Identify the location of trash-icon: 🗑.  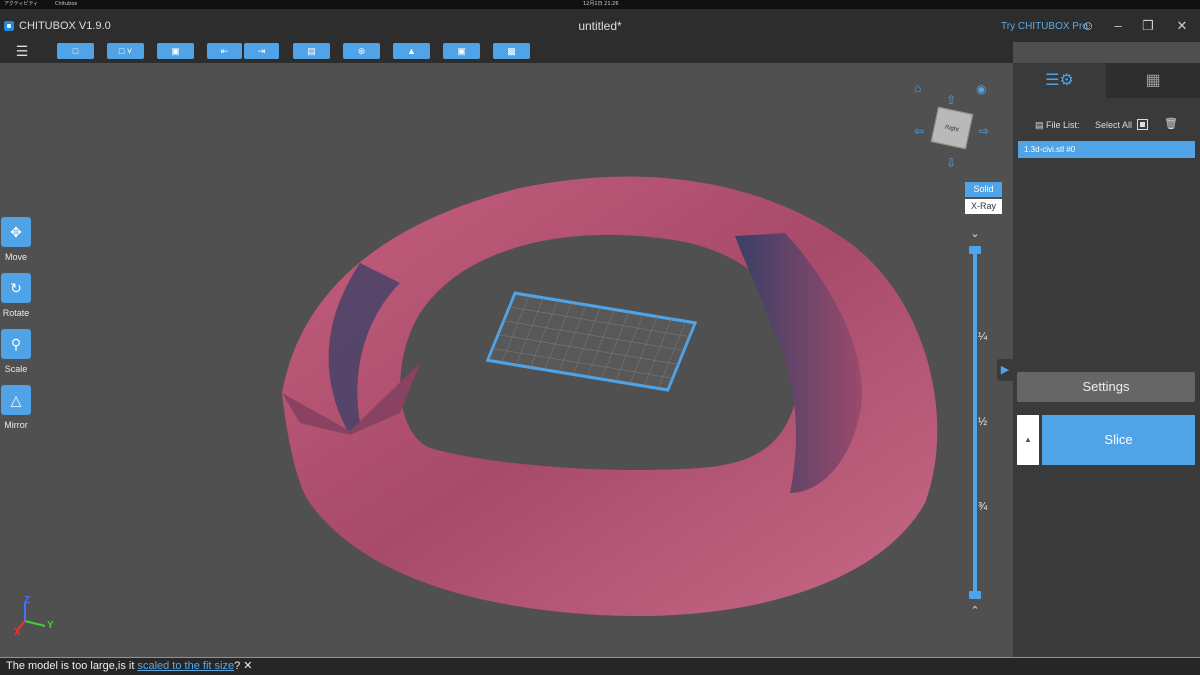
(1171, 123).